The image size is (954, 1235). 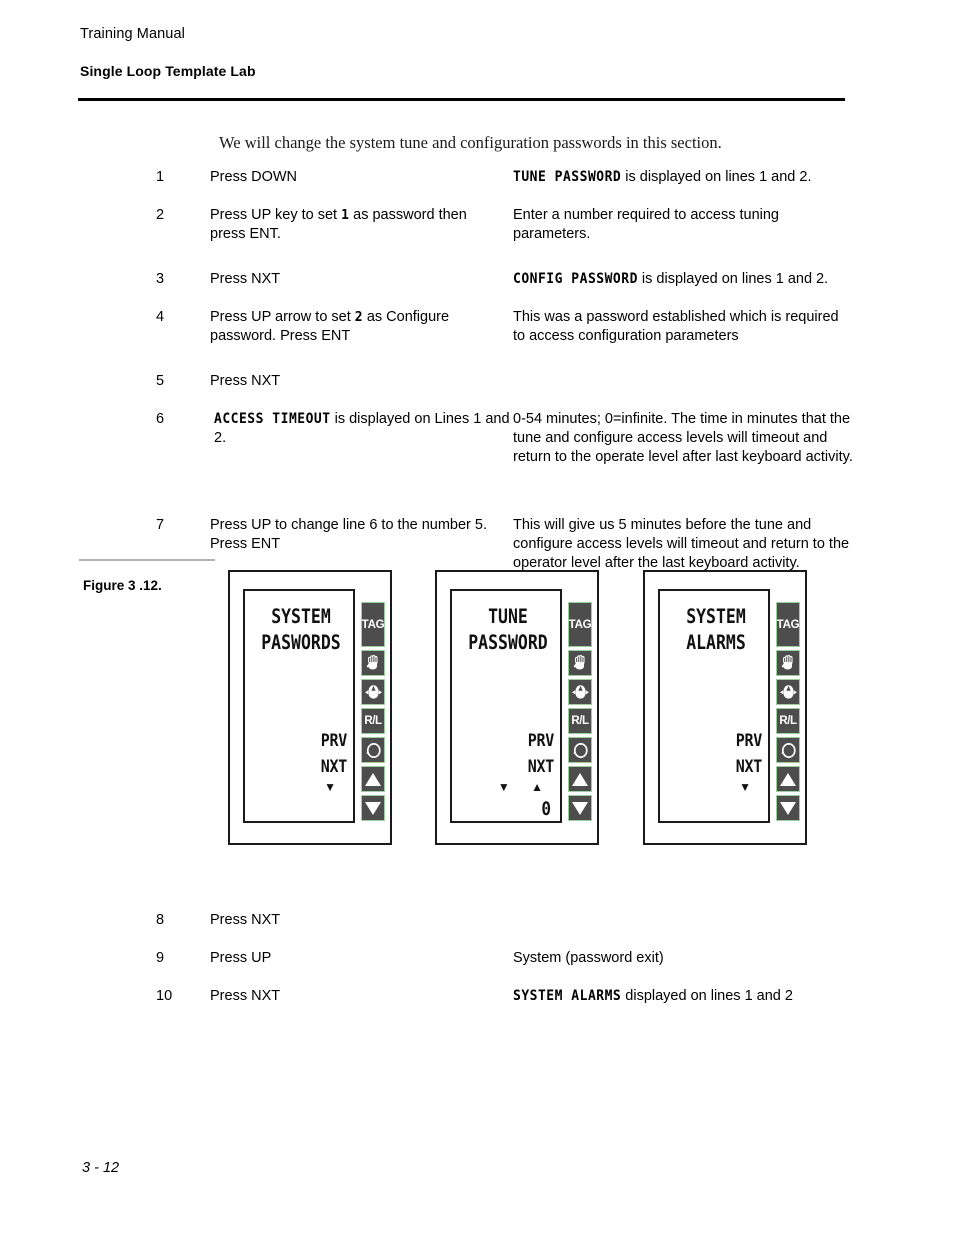 What do you see at coordinates (160, 920) in the screenshot?
I see `step-number: 8` at bounding box center [160, 920].